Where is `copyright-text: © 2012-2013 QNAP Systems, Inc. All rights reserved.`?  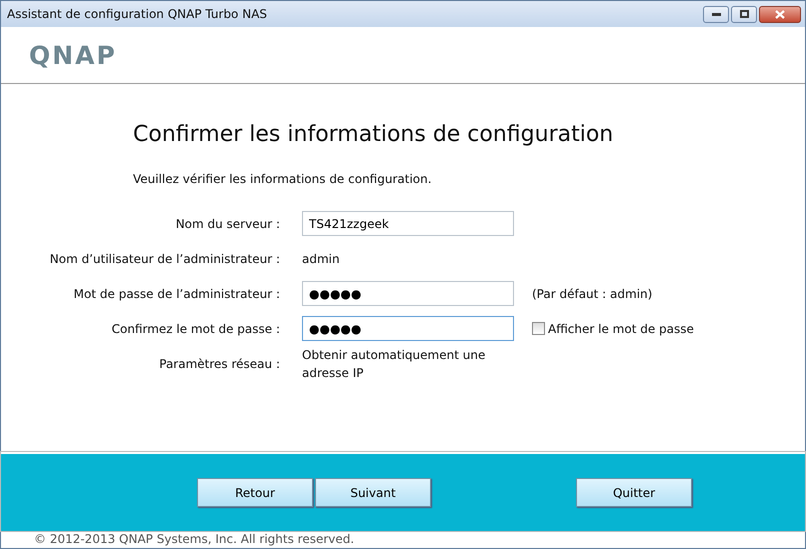
copyright-text: © 2012-2013 QNAP Systems, Inc. All rights reserved. is located at coordinates (194, 539).